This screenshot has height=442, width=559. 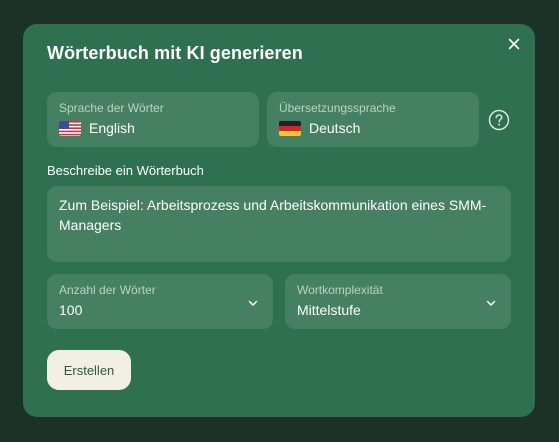 What do you see at coordinates (398, 301) in the screenshot?
I see `complexity-select: Wortkomplexität Mittelstufe` at bounding box center [398, 301].